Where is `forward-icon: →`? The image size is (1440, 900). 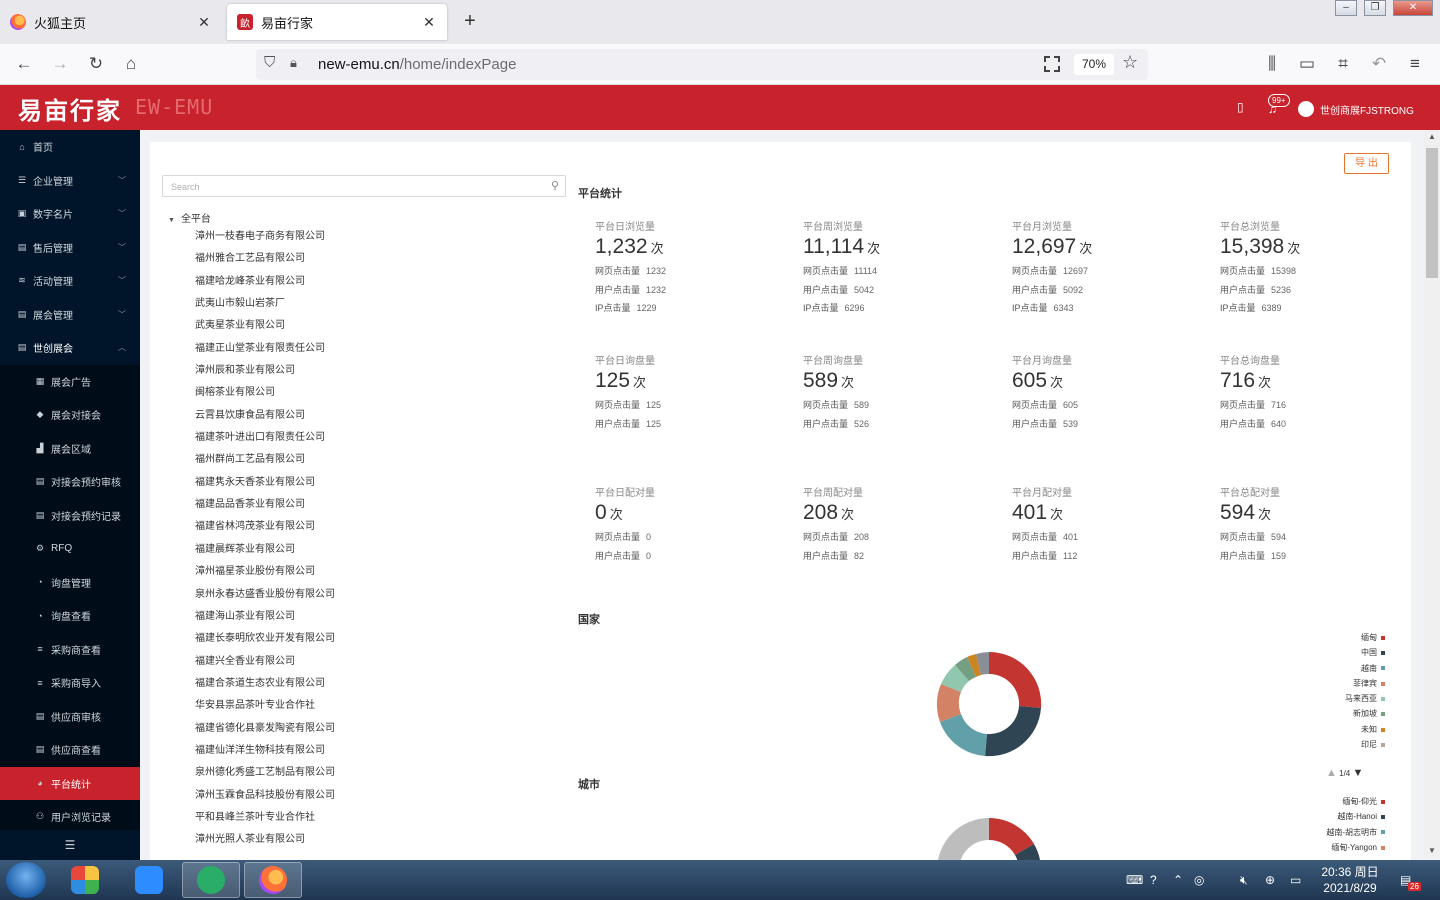
forward-icon: → is located at coordinates (60, 64).